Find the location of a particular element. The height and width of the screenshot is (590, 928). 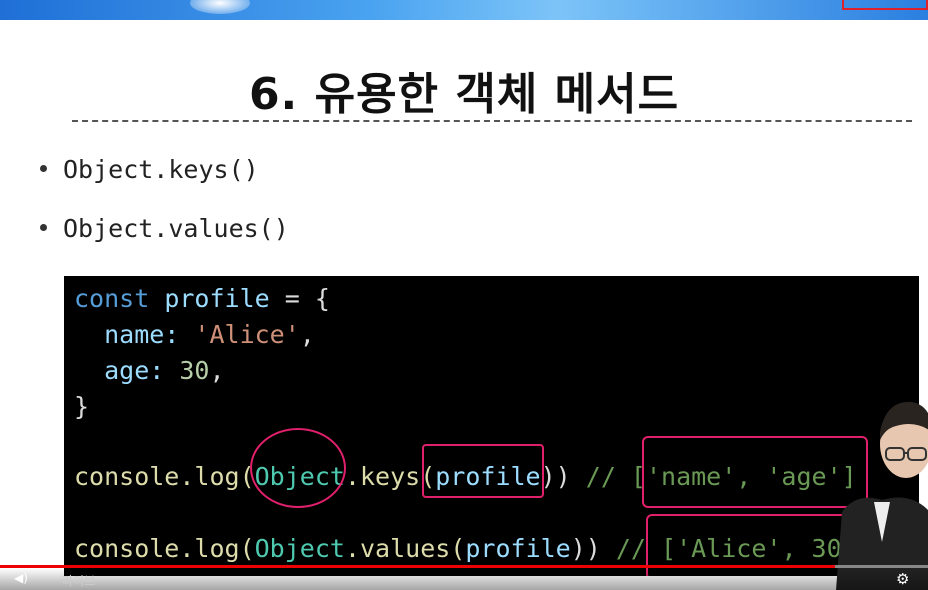

code-line-3: age: 30, is located at coordinates (149, 370).